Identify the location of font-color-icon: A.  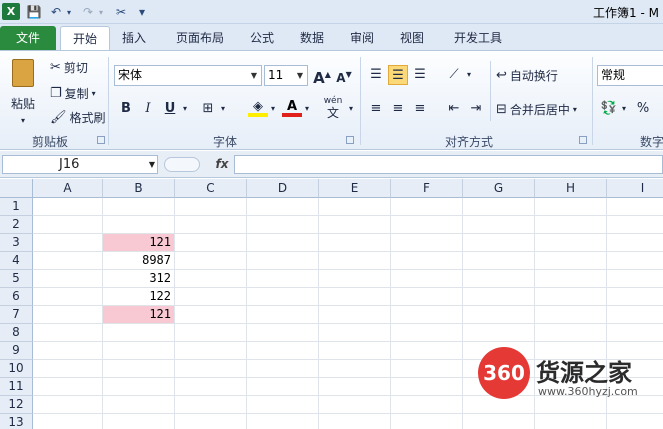
(292, 107).